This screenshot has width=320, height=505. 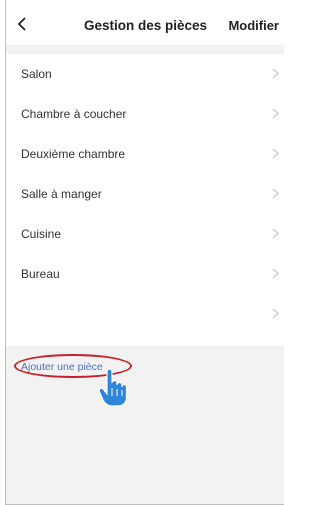 I want to click on room-row-salon: Salon, so click(x=145, y=74).